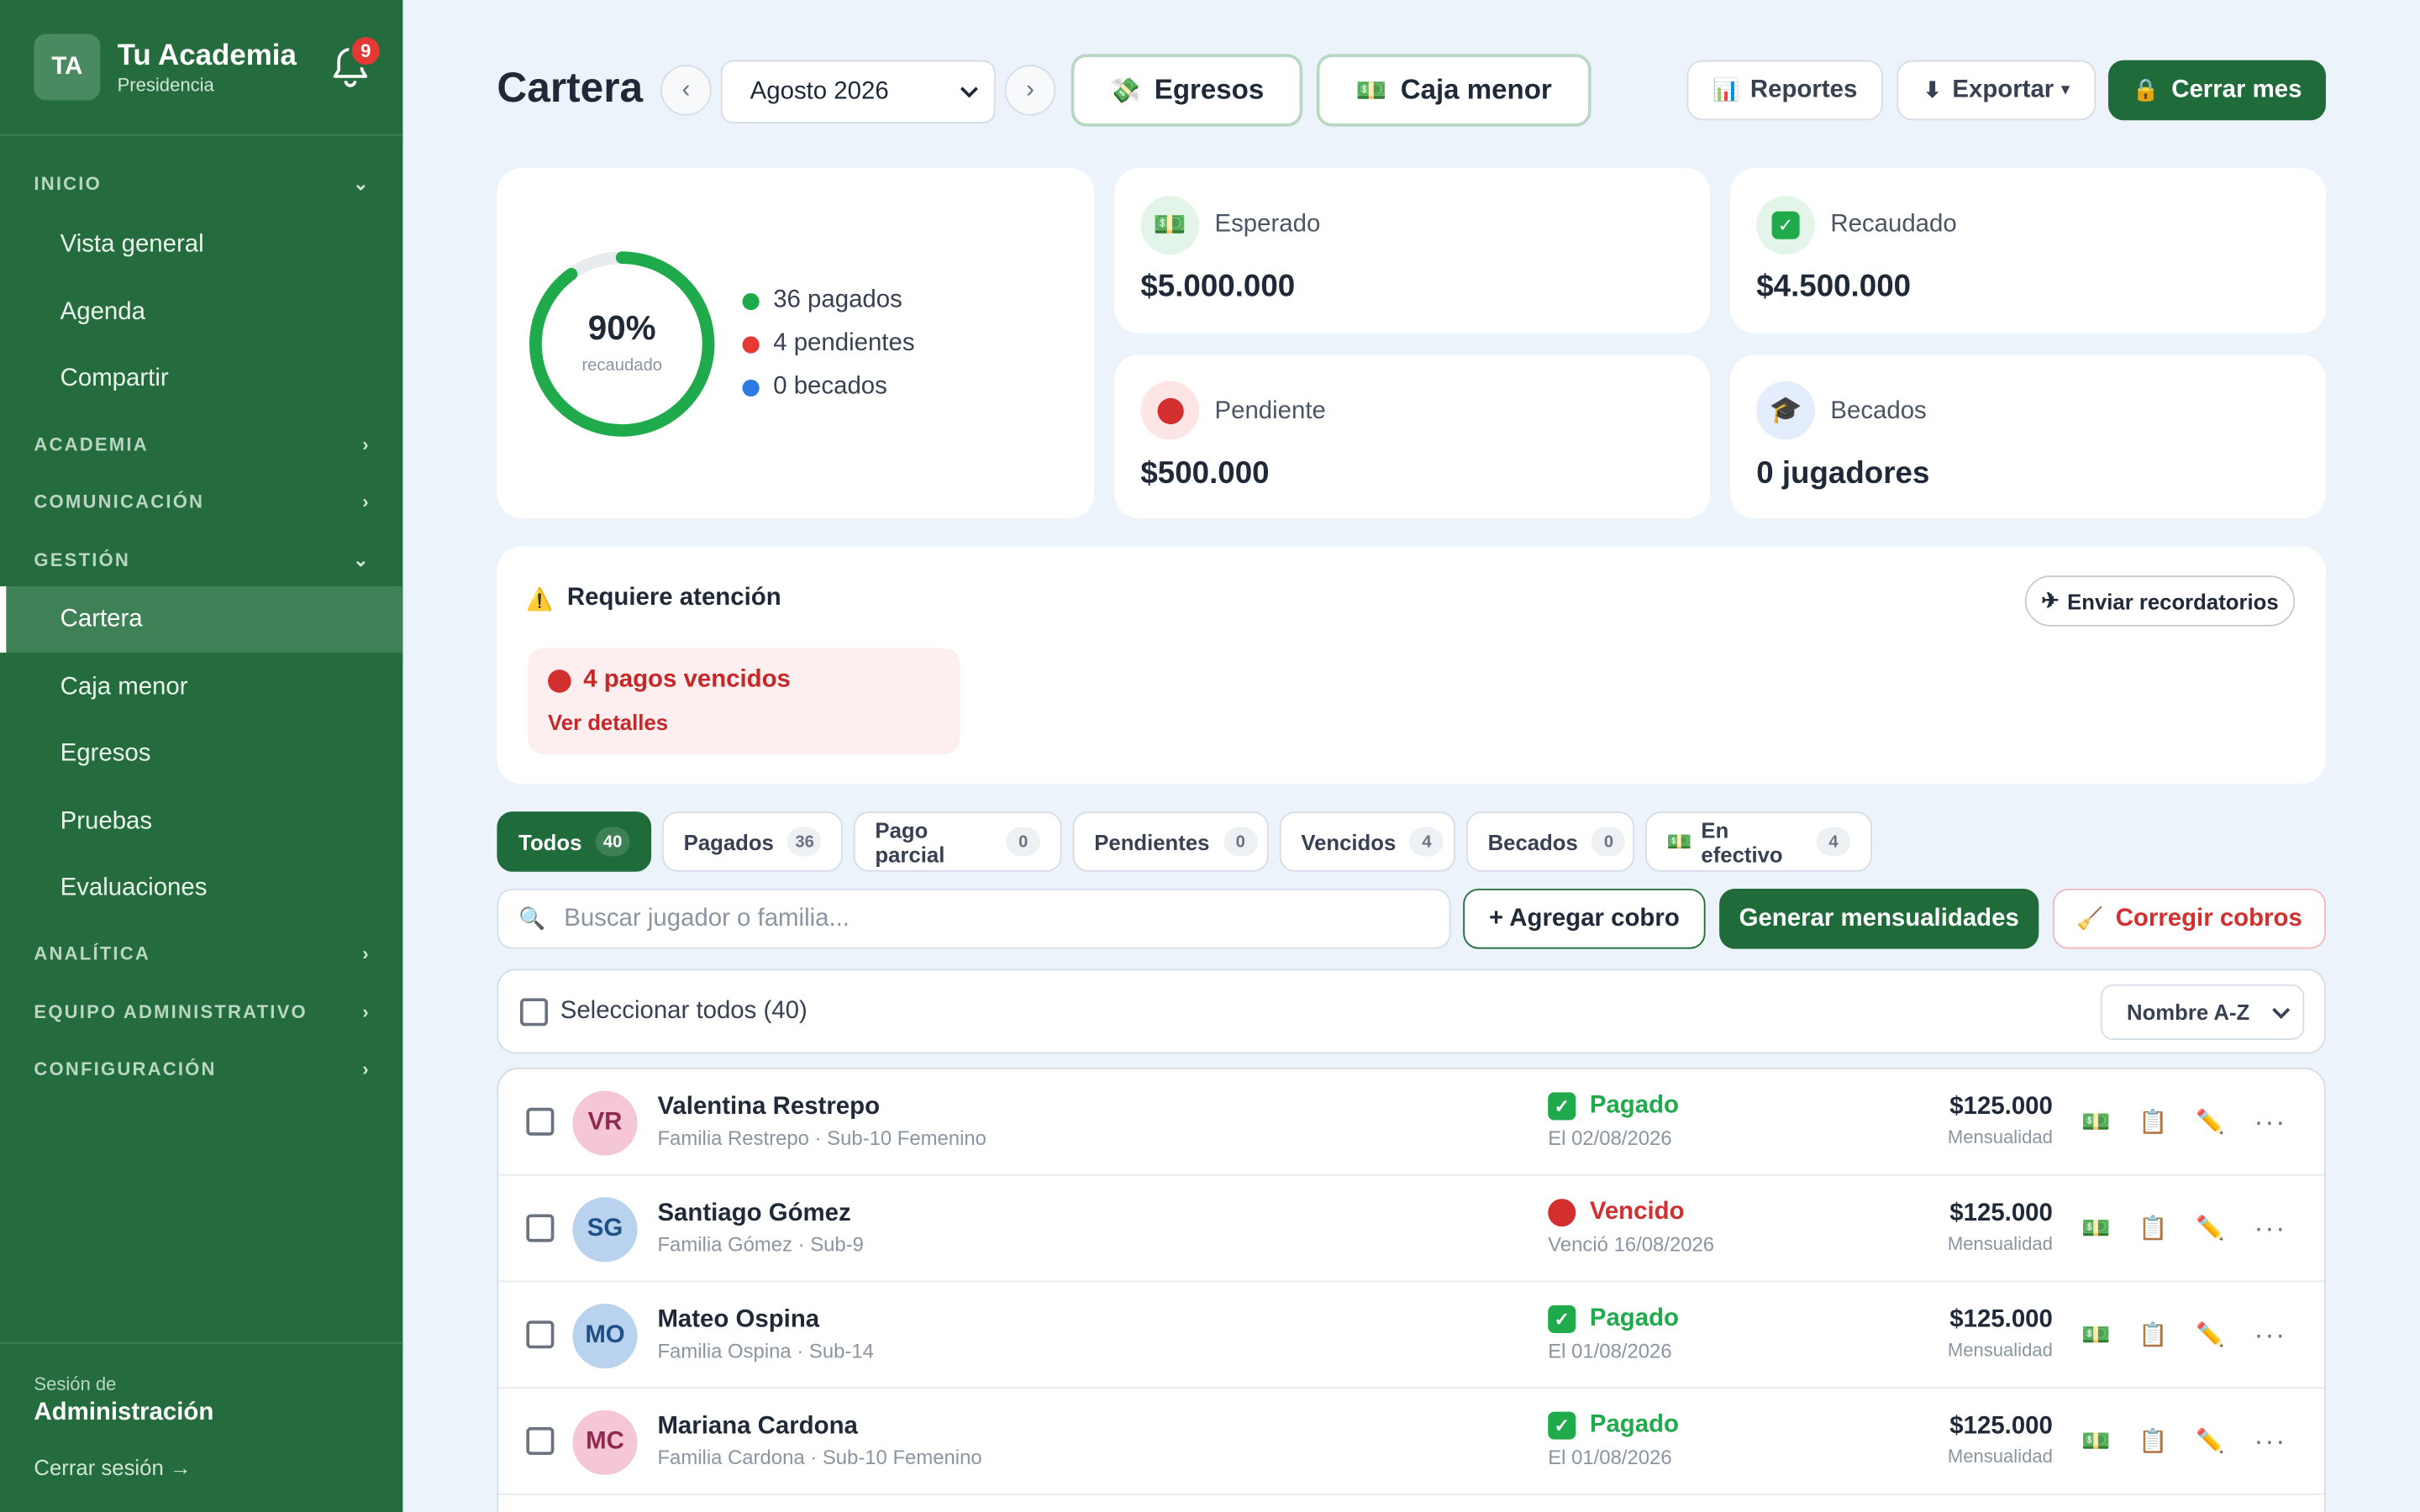  What do you see at coordinates (201, 312) in the screenshot?
I see `sidebar-item-agenda: Agenda` at bounding box center [201, 312].